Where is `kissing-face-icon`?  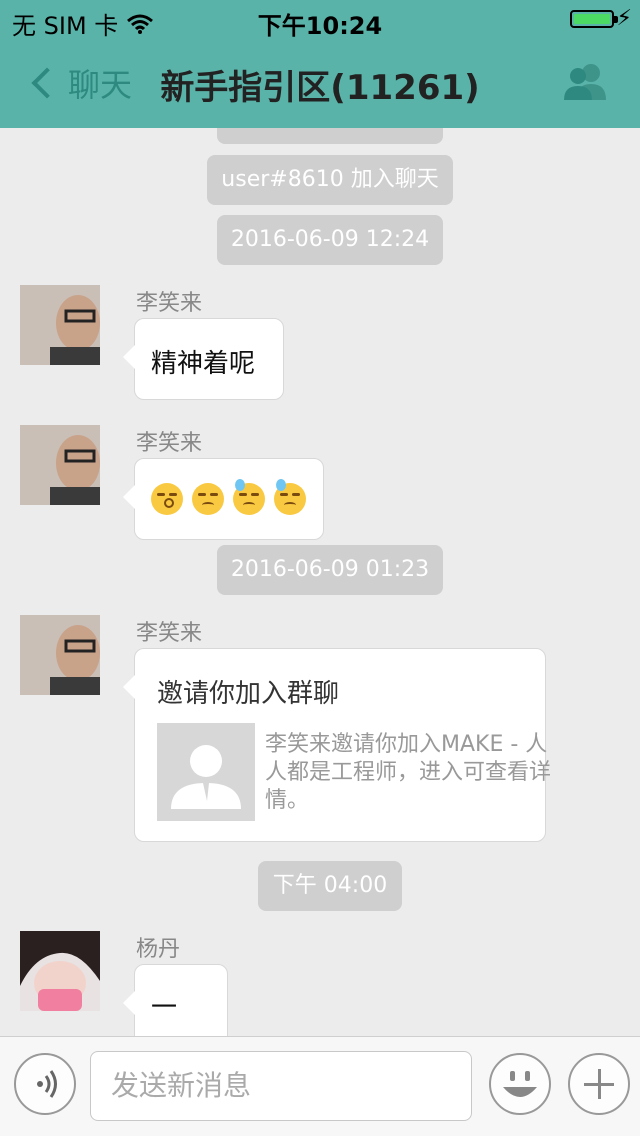 kissing-face-icon is located at coordinates (167, 499).